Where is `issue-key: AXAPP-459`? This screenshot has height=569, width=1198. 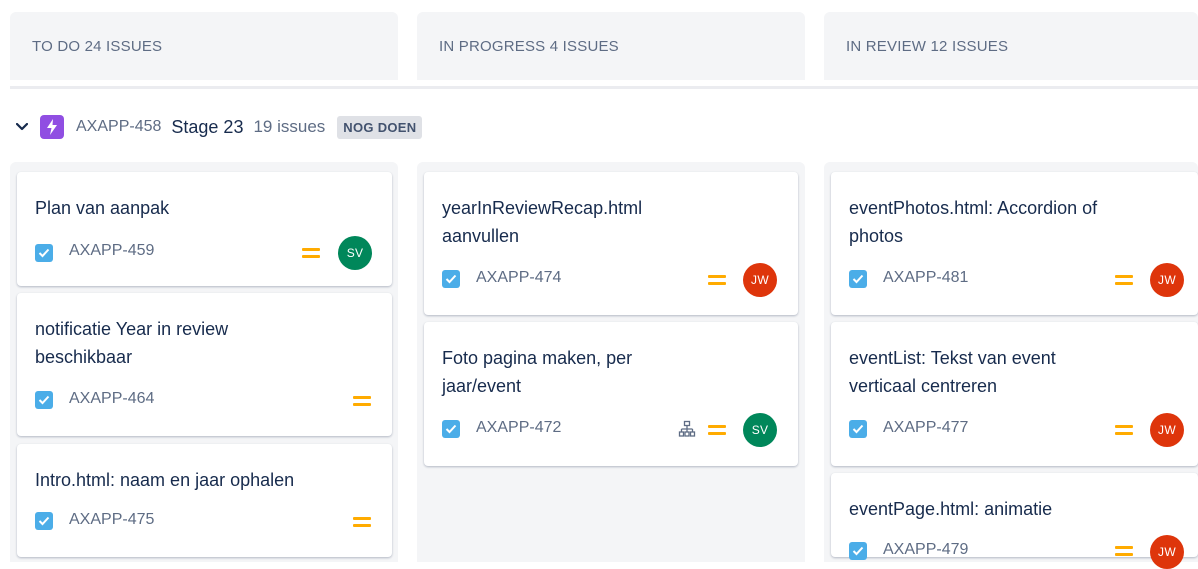 issue-key: AXAPP-459 is located at coordinates (111, 251).